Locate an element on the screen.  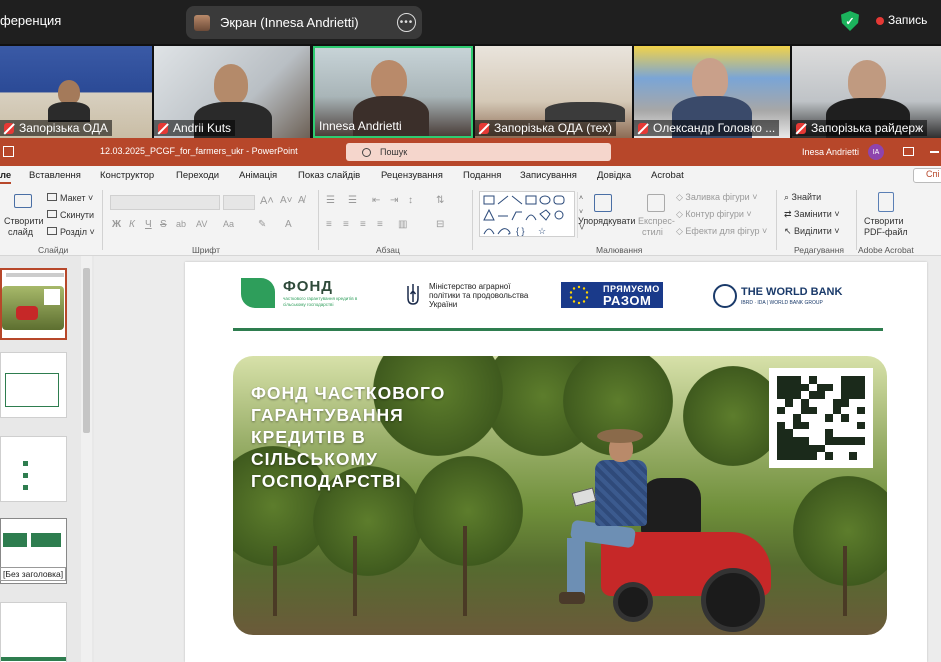
shapes-gallery: { } ☆ is located at coordinates (527, 214).